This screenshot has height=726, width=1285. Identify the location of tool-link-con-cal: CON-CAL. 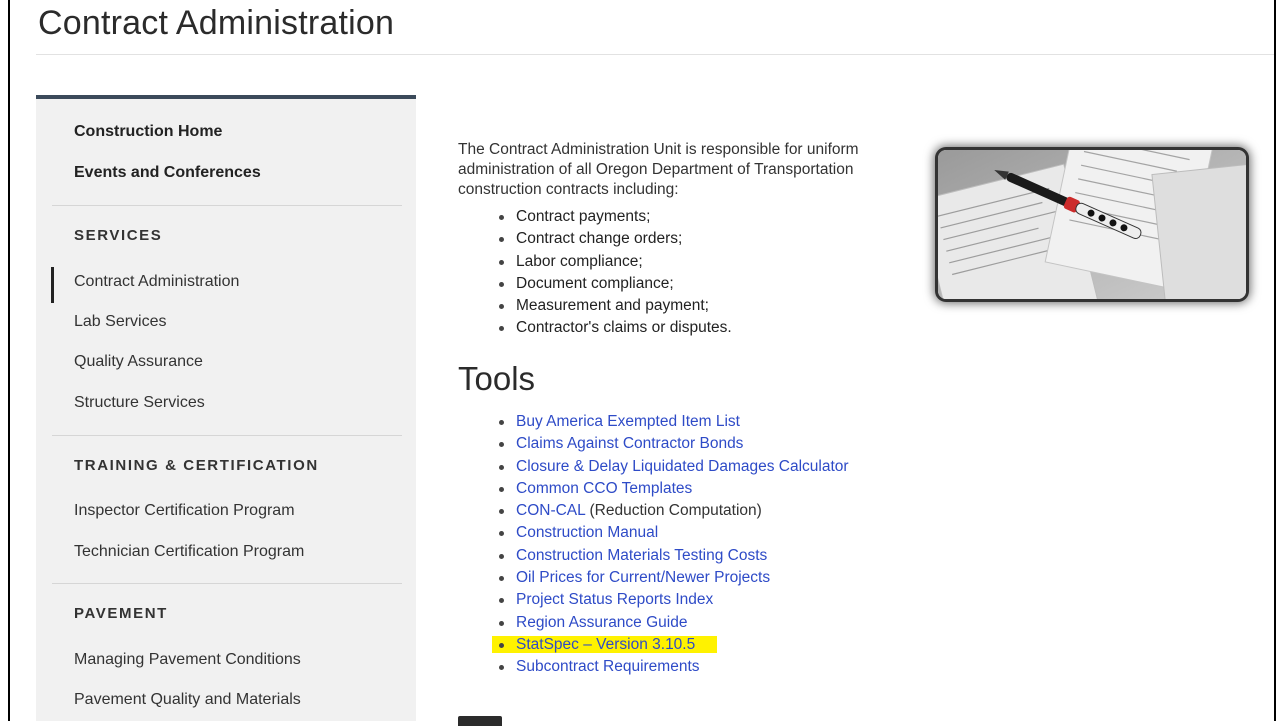
(550, 510).